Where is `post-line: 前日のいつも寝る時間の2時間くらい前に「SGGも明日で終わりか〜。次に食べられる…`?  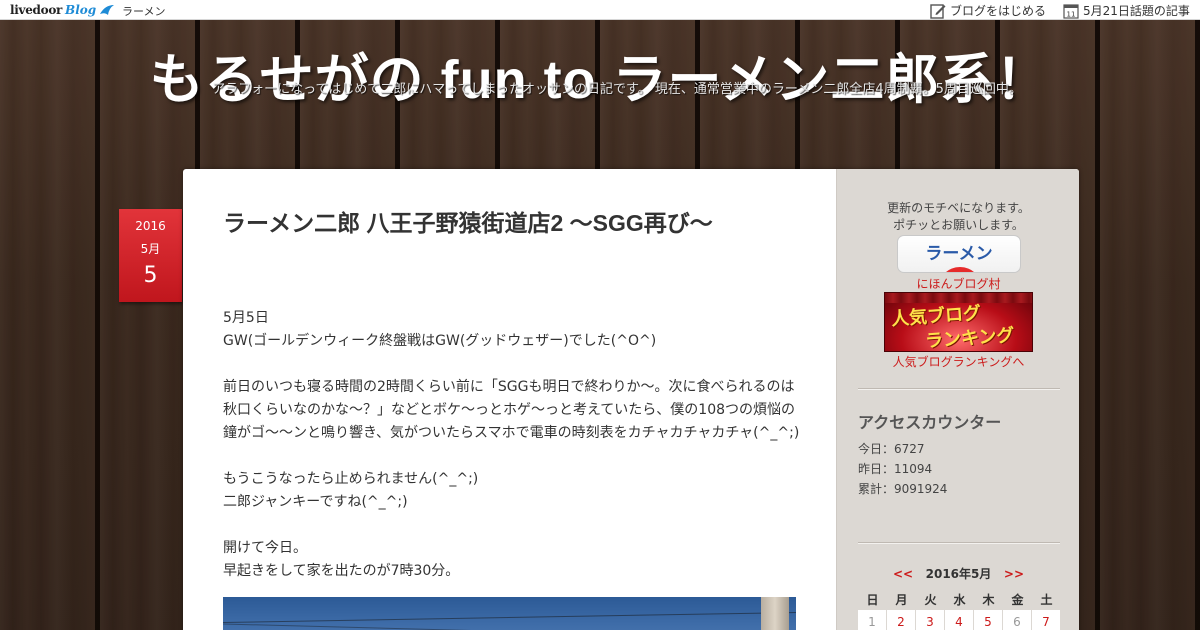
post-line: 前日のいつも寝る時間の2時間くらい前に「SGGも明日で終わりか〜。次に食べられる… is located at coordinates (509, 387).